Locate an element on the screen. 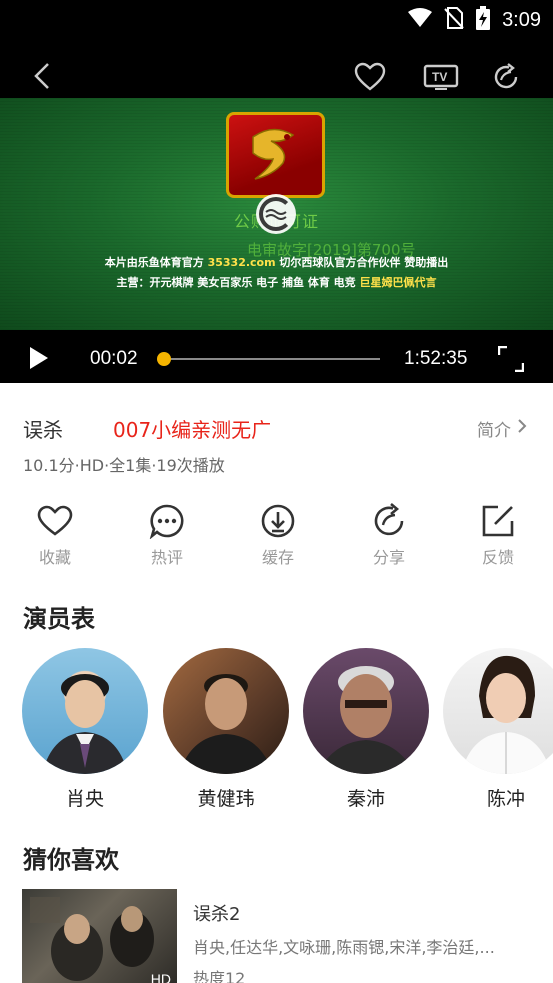  action-label: 热评 is located at coordinates (166, 557).